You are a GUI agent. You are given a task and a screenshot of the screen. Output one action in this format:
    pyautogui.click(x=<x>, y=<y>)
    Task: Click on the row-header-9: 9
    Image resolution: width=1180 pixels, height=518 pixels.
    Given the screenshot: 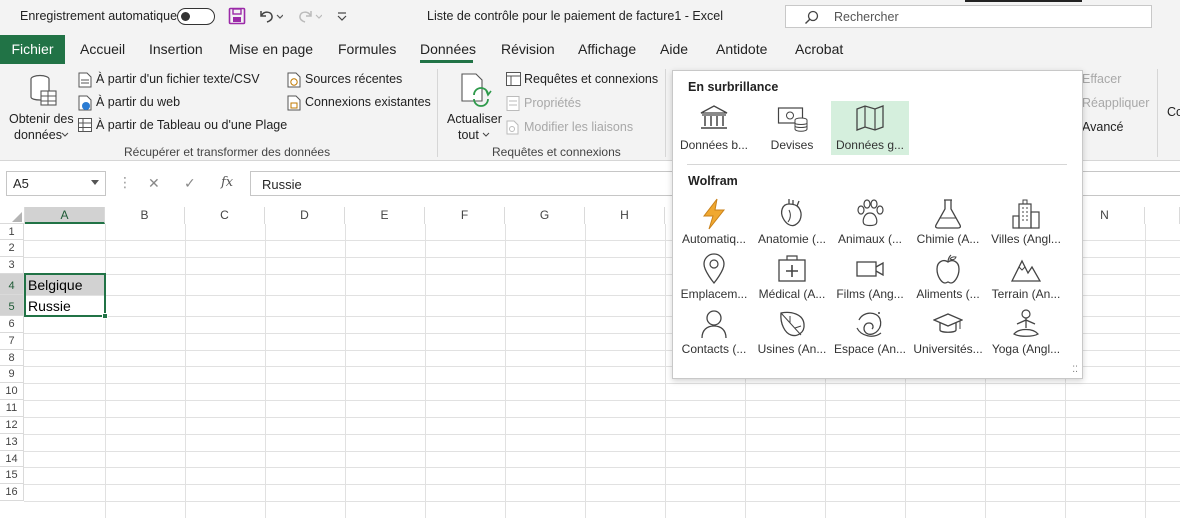 What is the action you would take?
    pyautogui.click(x=12, y=374)
    